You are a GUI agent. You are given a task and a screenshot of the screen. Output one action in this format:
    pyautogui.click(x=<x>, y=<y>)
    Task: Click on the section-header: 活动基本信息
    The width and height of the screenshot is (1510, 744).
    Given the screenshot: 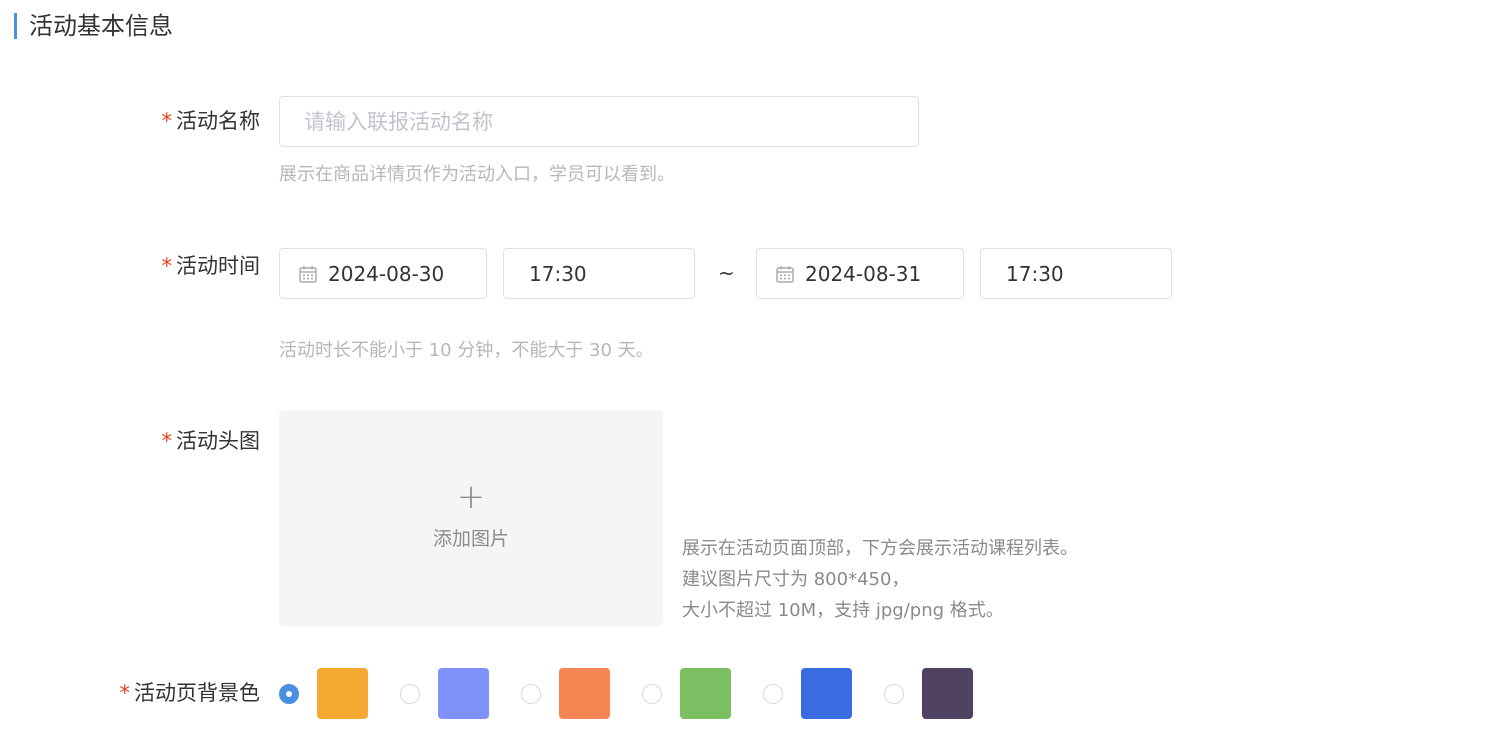 What is the action you would take?
    pyautogui.click(x=93, y=26)
    